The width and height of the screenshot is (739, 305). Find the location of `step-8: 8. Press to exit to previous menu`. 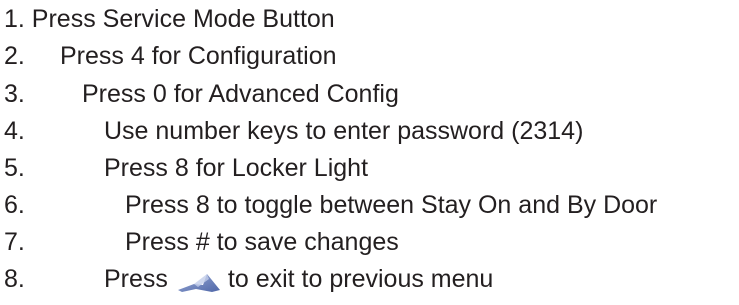

step-8: 8. Press to exit to previous menu is located at coordinates (371, 279).